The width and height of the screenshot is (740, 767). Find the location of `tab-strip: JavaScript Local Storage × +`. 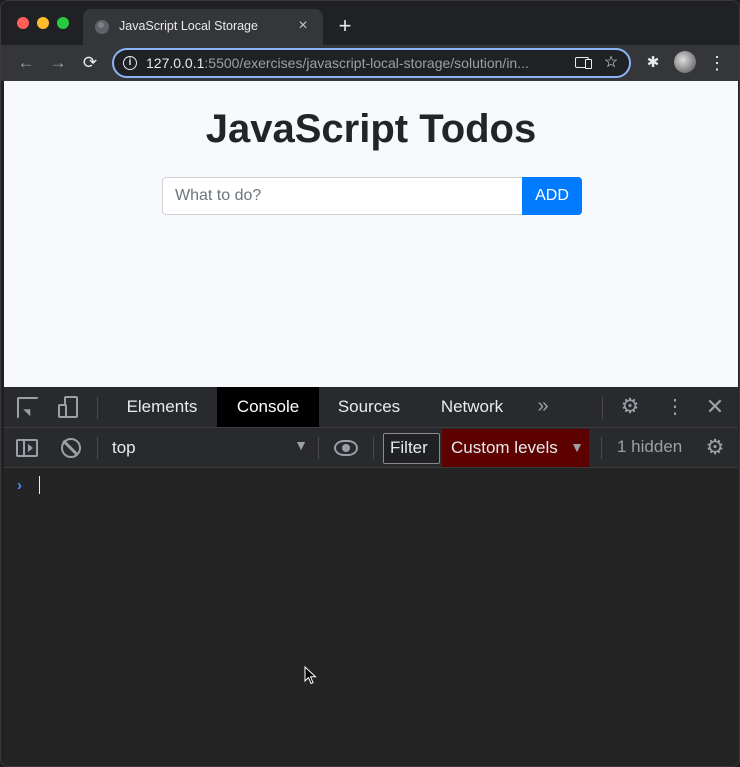

tab-strip: JavaScript Local Storage × + is located at coordinates (370, 23).